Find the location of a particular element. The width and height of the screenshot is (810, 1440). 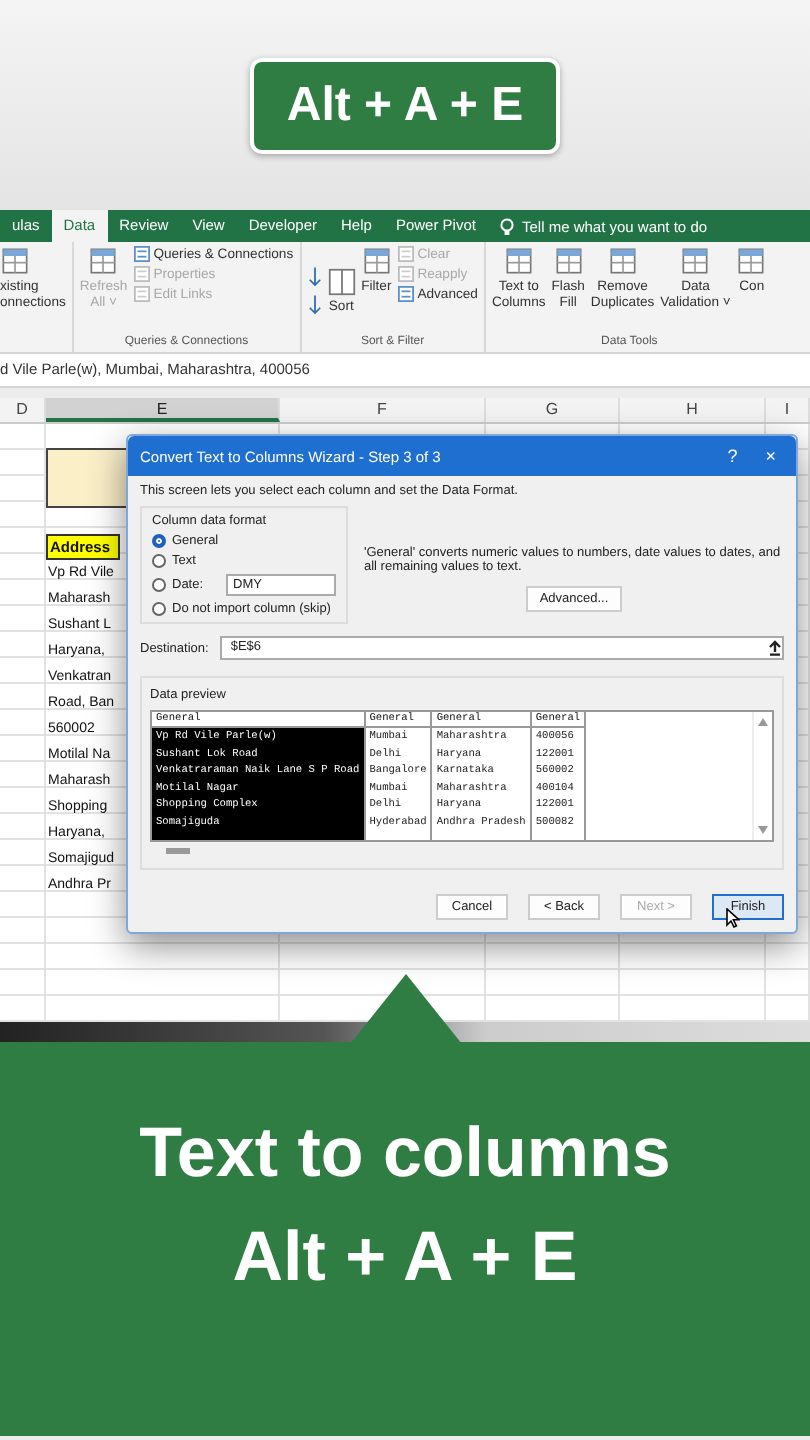

column-header: I is located at coordinates (788, 410).